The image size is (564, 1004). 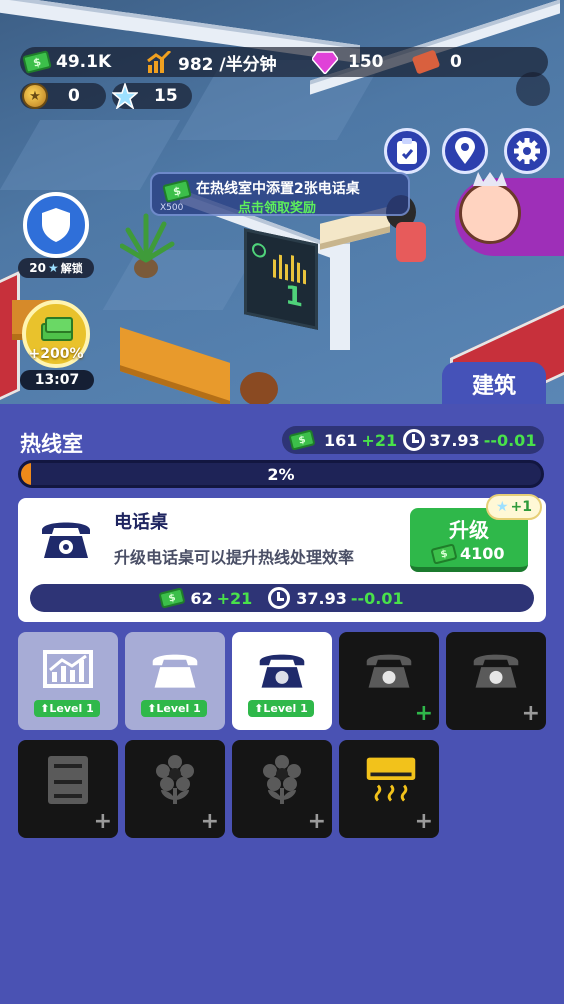 I want to click on badge-count: 0, so click(x=74, y=96).